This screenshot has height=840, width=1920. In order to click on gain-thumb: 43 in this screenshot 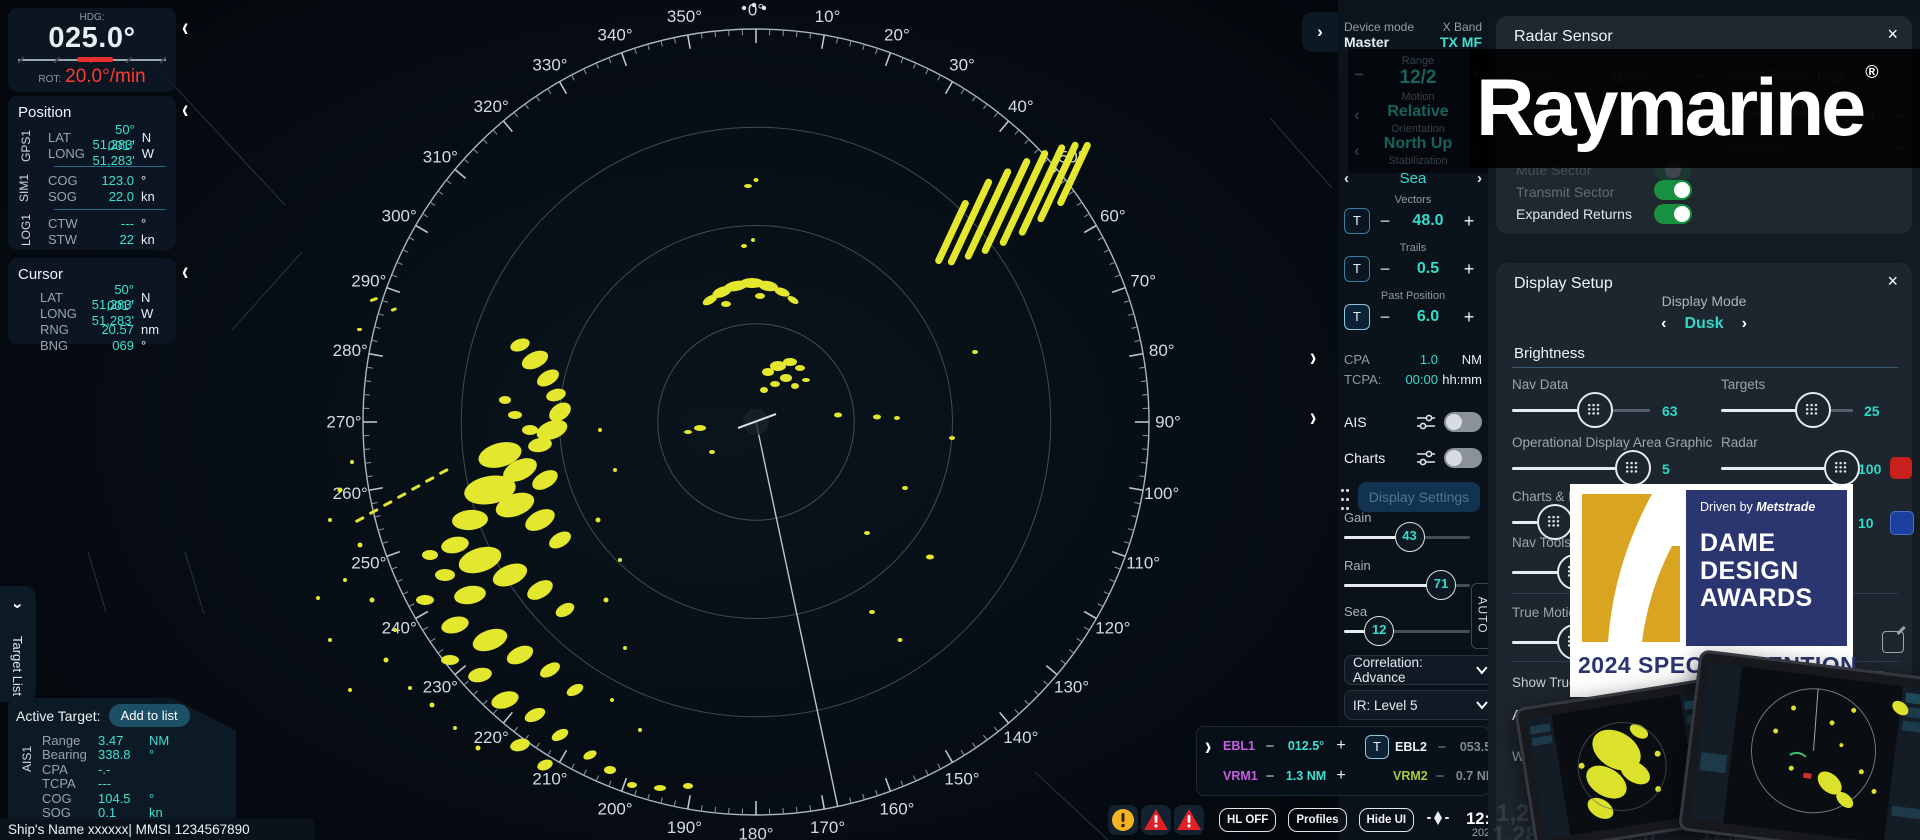, I will do `click(1409, 537)`.